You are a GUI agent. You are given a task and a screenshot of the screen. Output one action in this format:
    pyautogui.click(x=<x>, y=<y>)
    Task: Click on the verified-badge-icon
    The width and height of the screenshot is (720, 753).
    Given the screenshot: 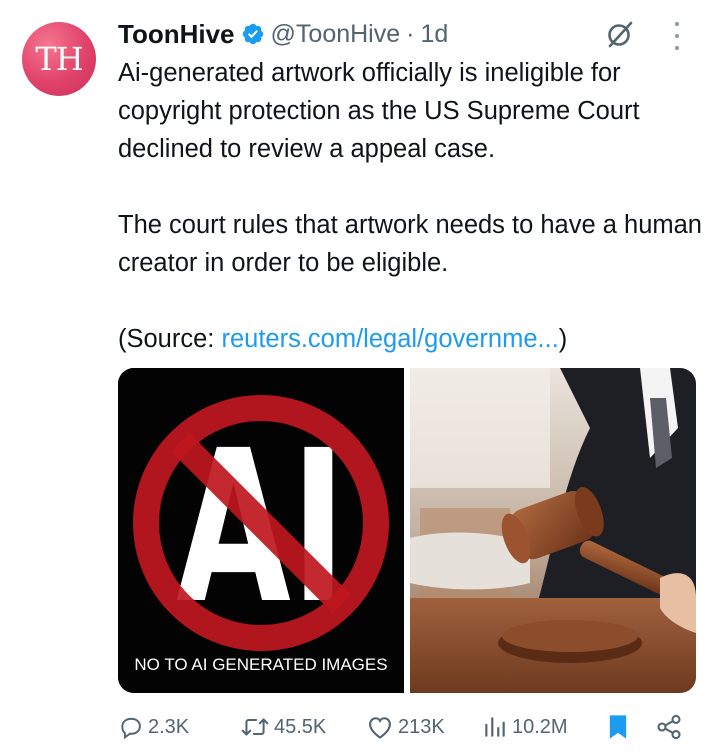 What is the action you would take?
    pyautogui.click(x=252, y=34)
    